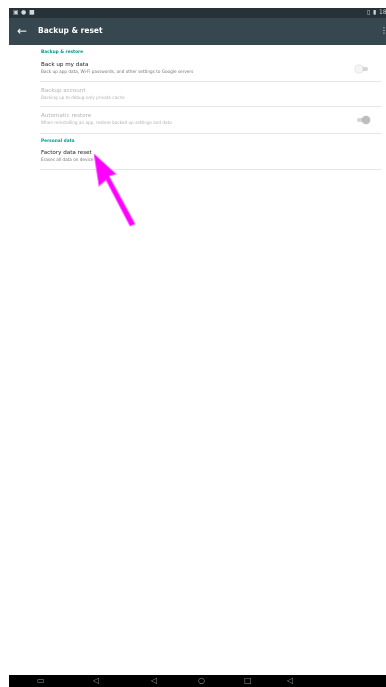  I want to click on screenshot-icon: ▭, so click(41, 681).